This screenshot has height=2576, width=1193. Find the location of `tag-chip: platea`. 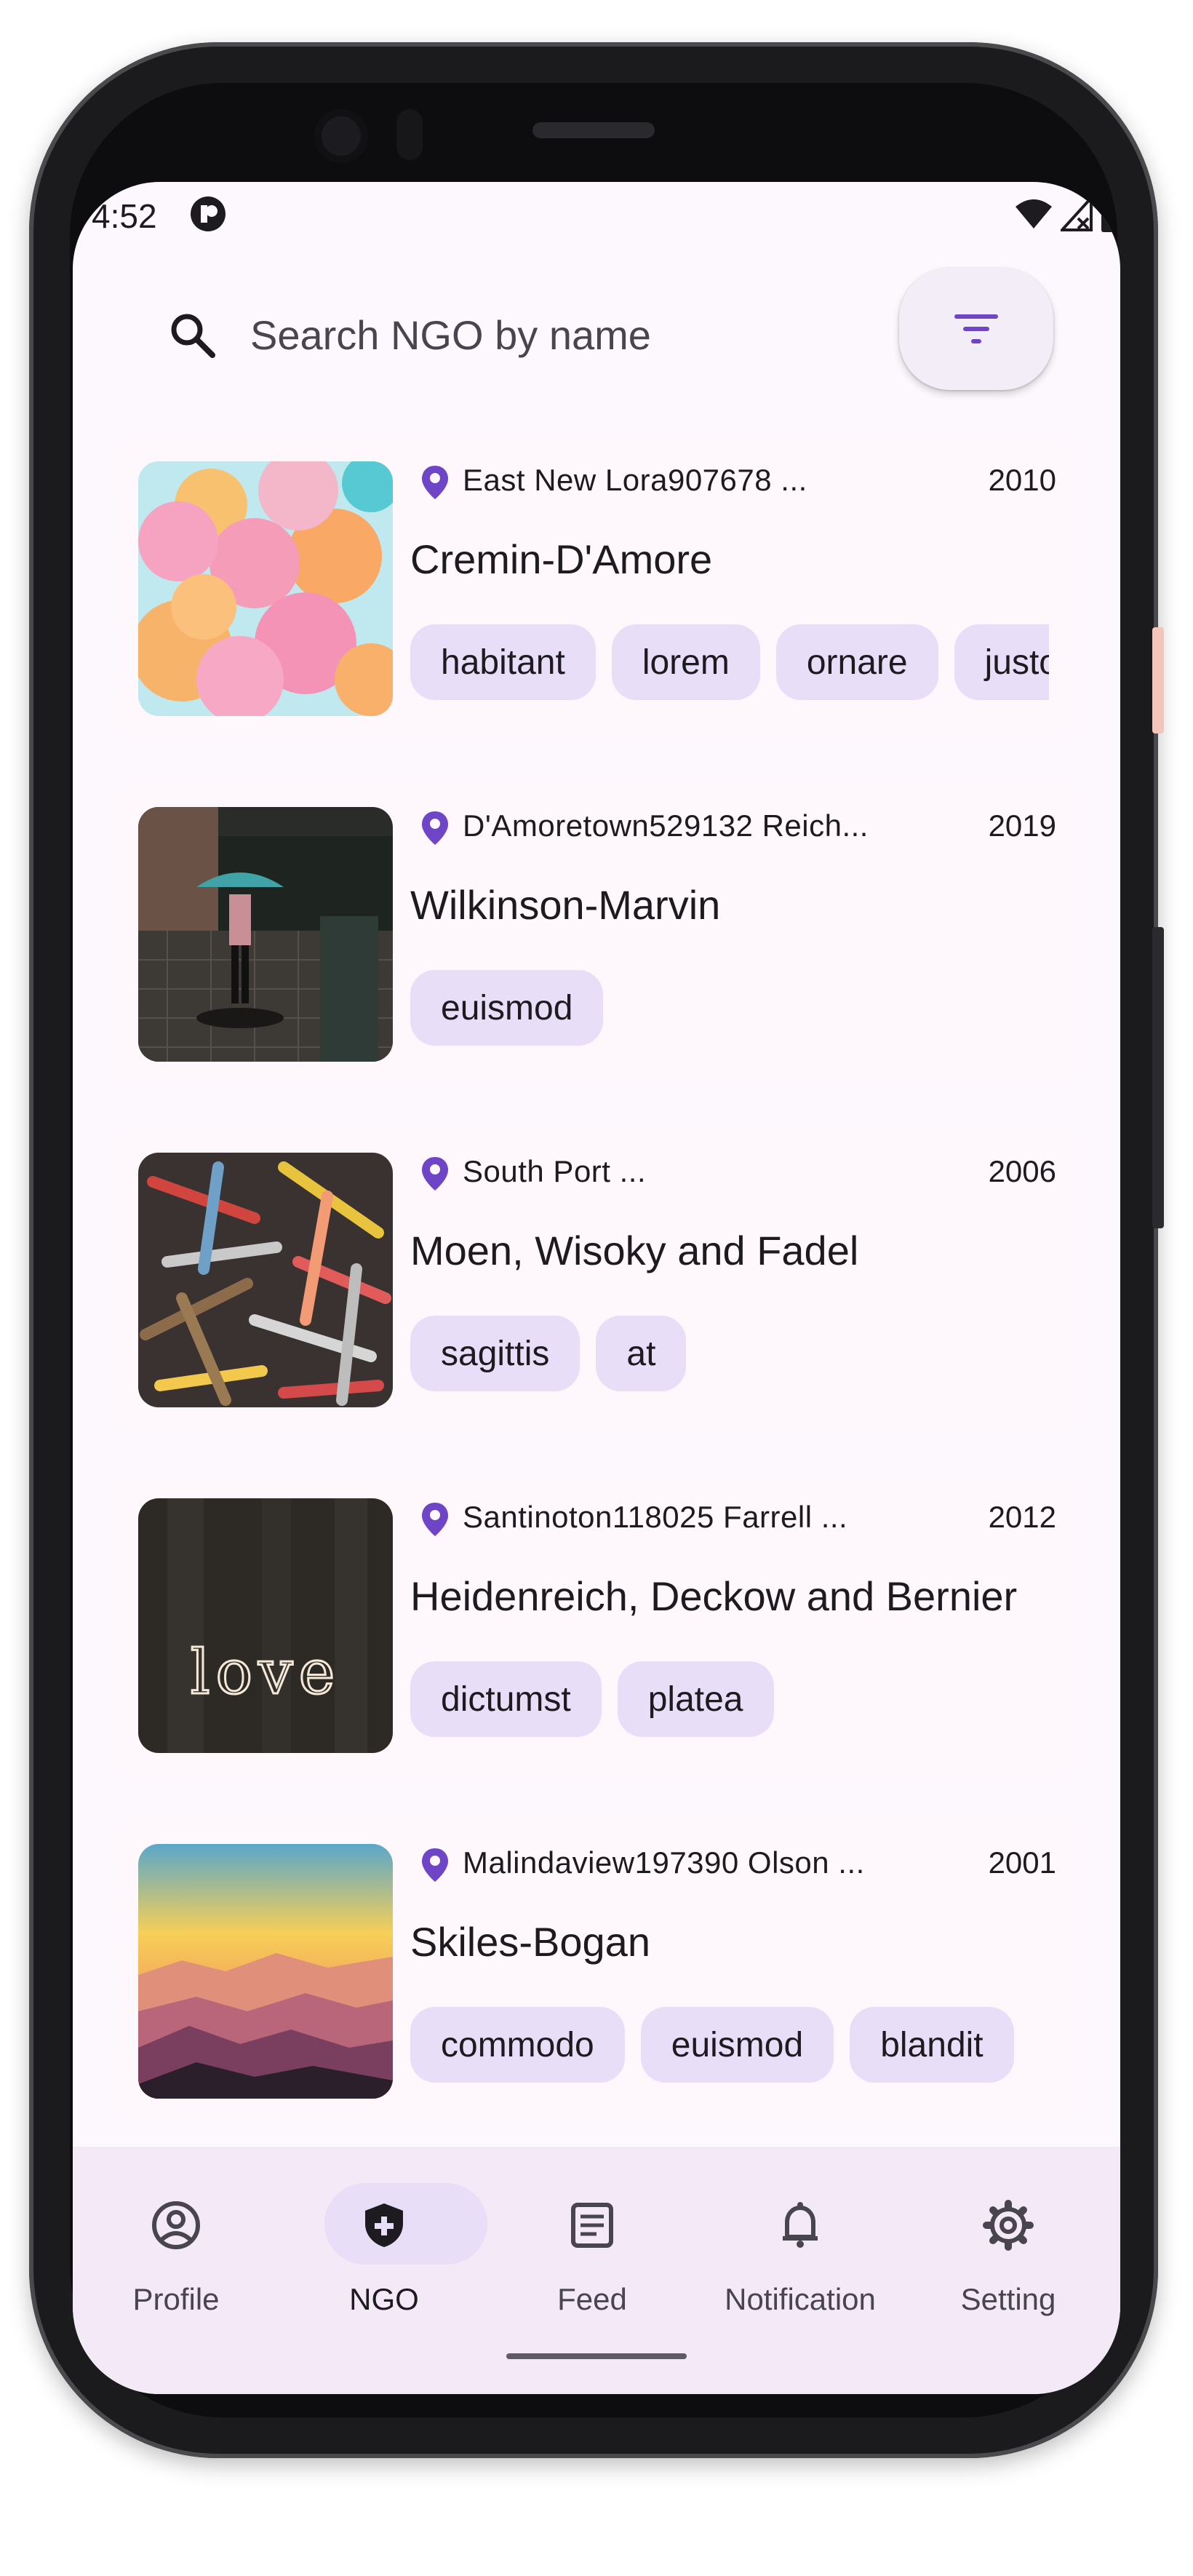

tag-chip: platea is located at coordinates (695, 1699).